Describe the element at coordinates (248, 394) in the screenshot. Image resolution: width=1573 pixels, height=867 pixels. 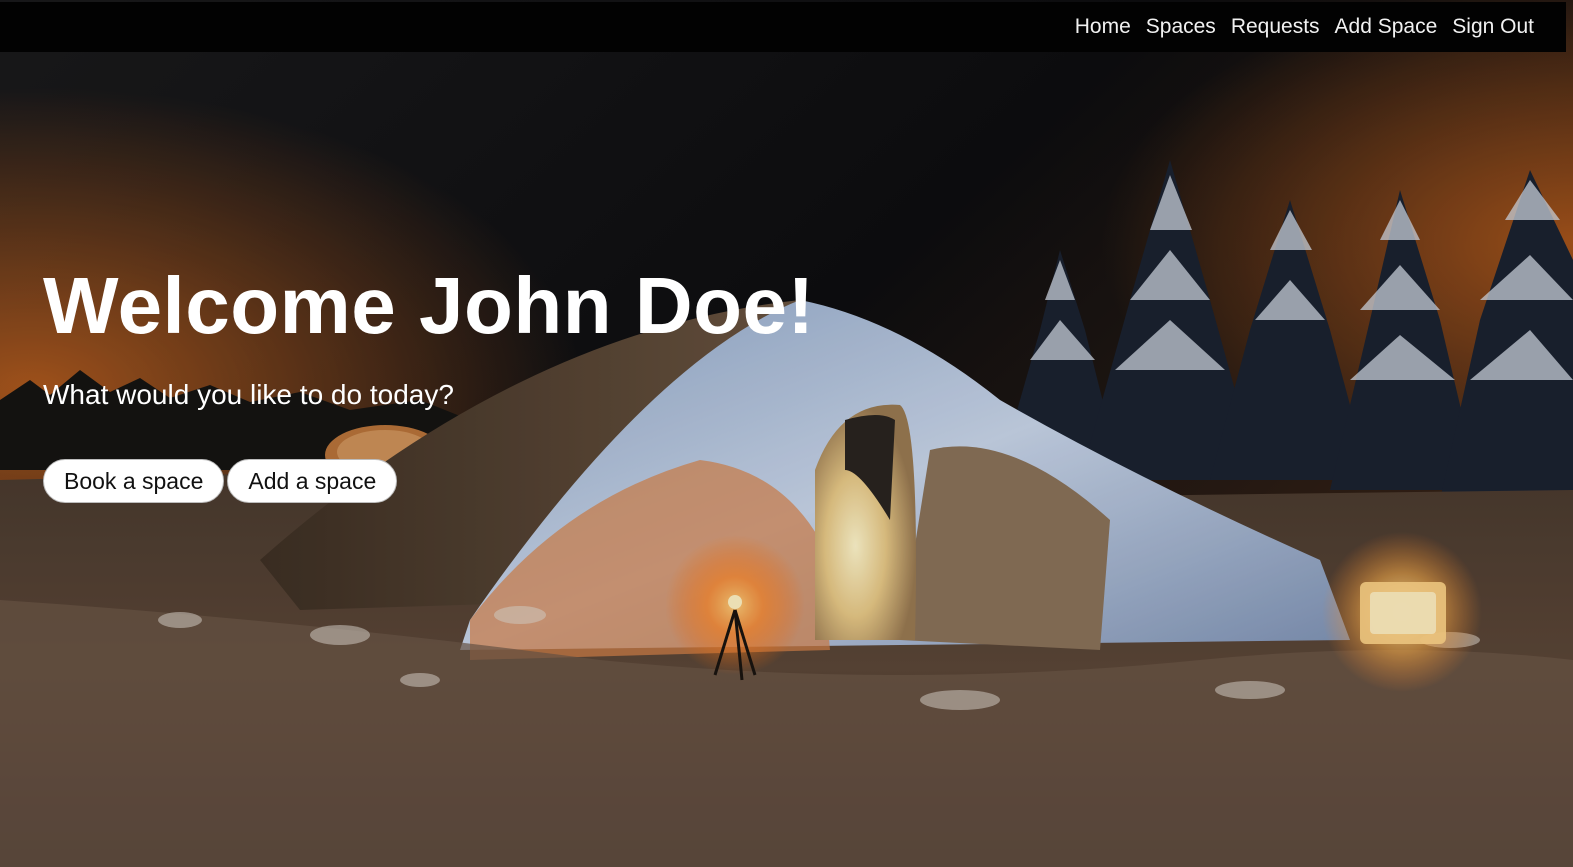
I see `hero-subtitle: What would you like to do today?` at that location.